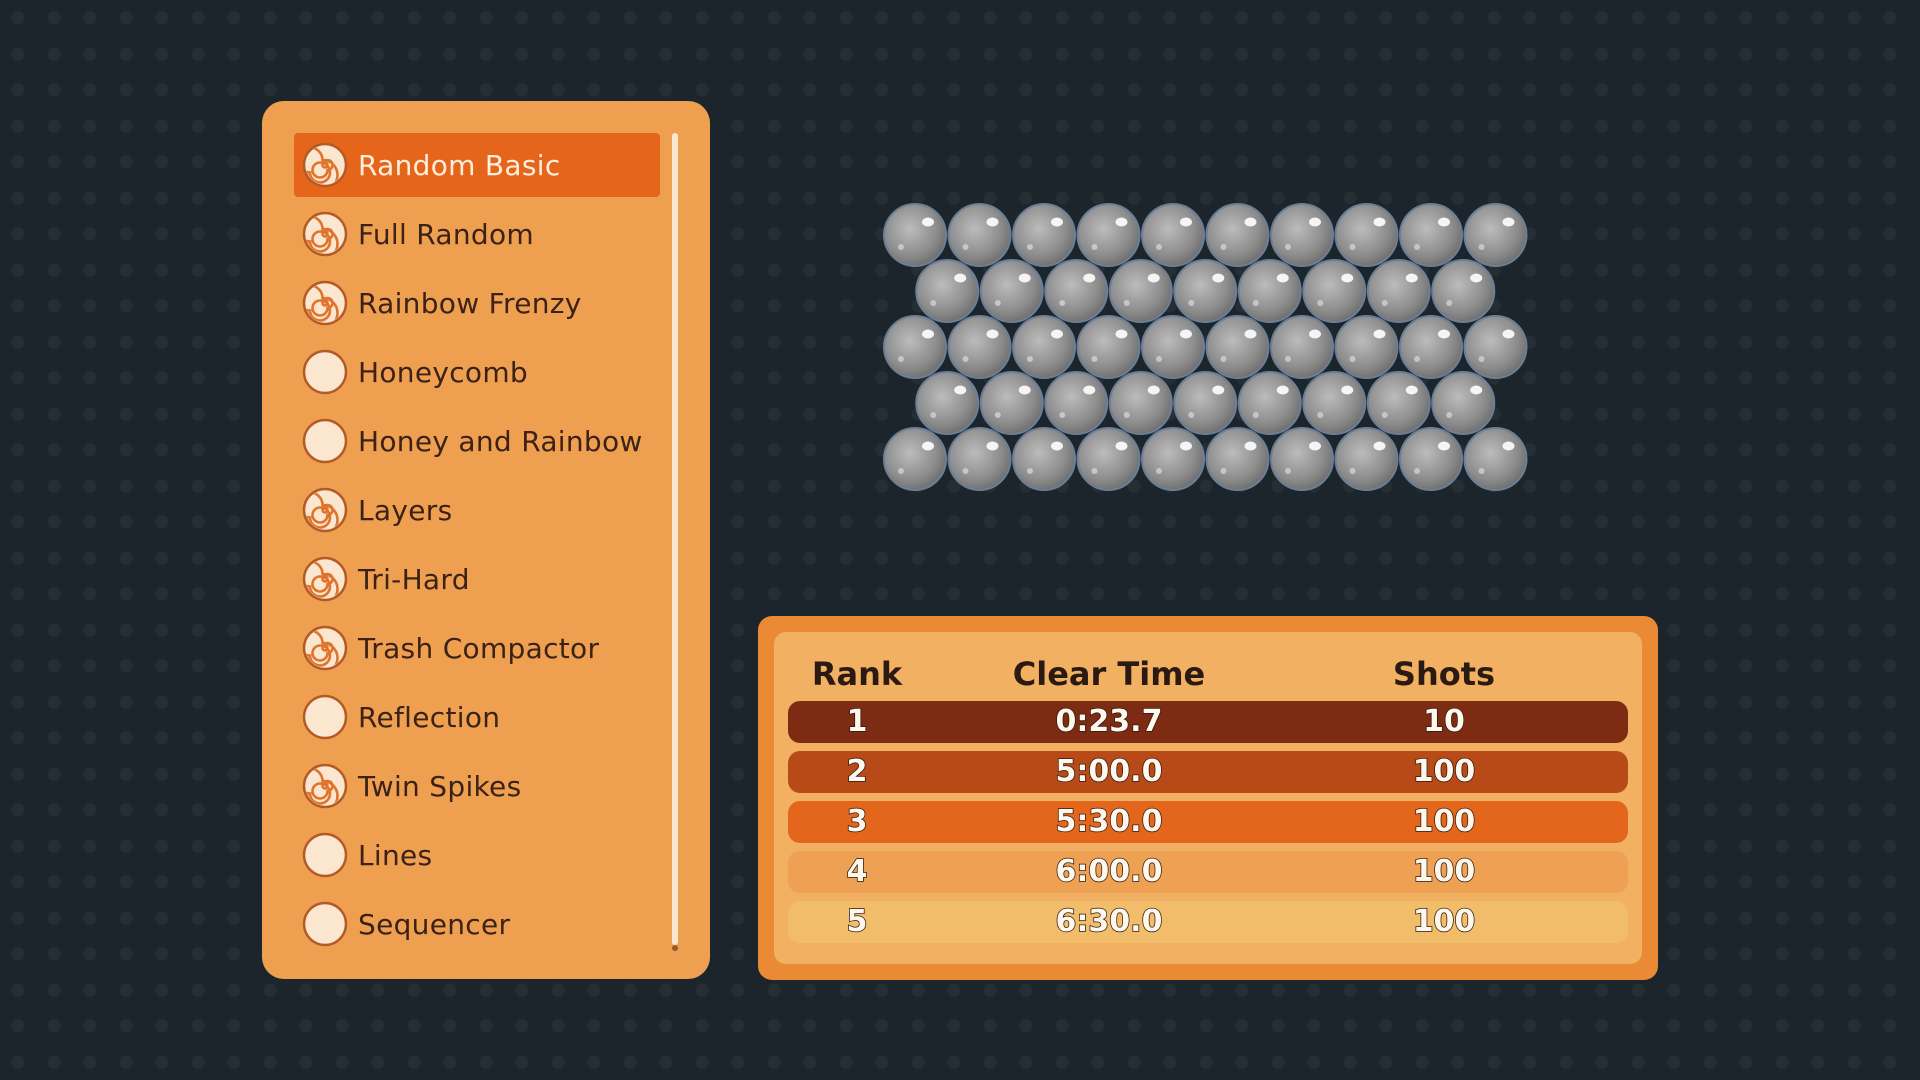 The height and width of the screenshot is (1080, 1920). Describe the element at coordinates (857, 721) in the screenshot. I see `row-rank: 1` at that location.